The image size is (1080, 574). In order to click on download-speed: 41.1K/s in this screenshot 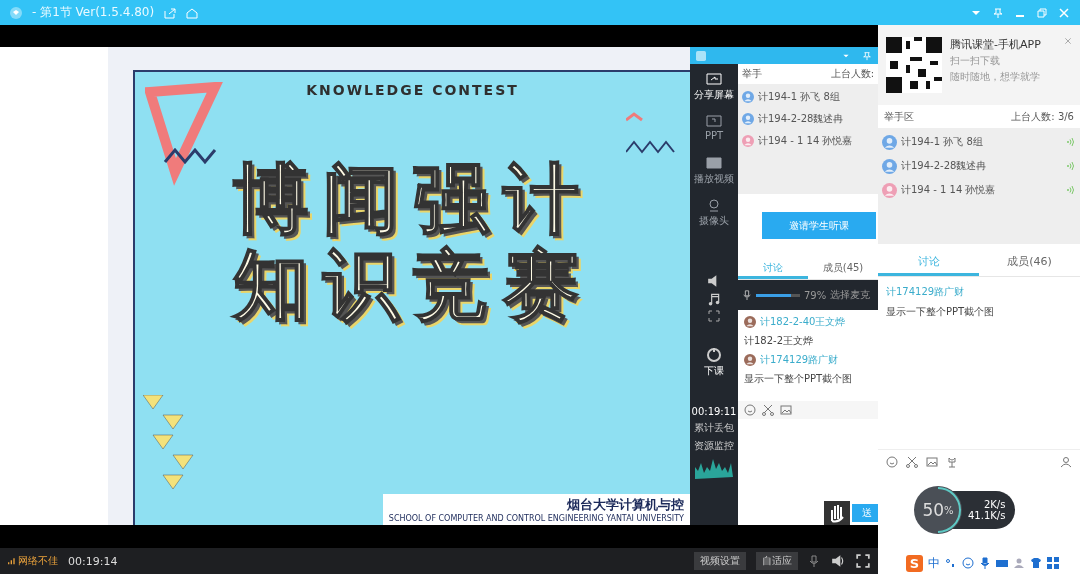, I will do `click(987, 515)`.